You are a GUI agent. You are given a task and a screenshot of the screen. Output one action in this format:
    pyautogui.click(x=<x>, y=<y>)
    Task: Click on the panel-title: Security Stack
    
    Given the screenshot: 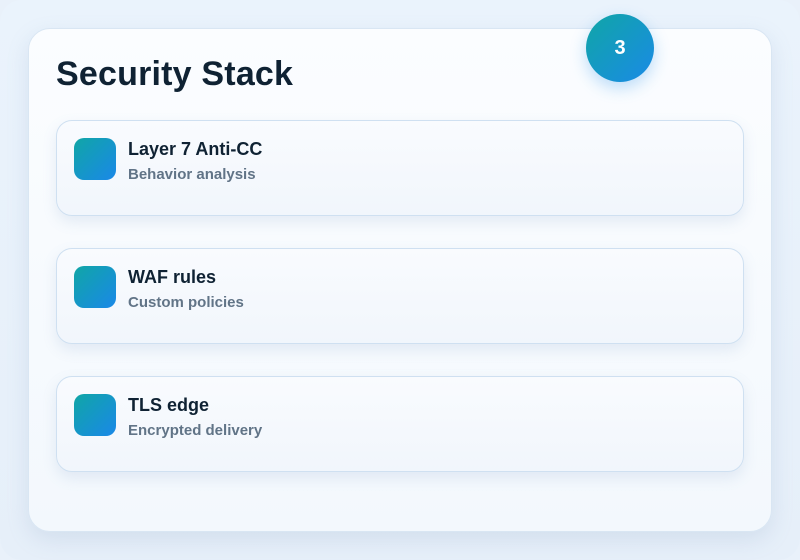 What is the action you would take?
    pyautogui.click(x=175, y=74)
    